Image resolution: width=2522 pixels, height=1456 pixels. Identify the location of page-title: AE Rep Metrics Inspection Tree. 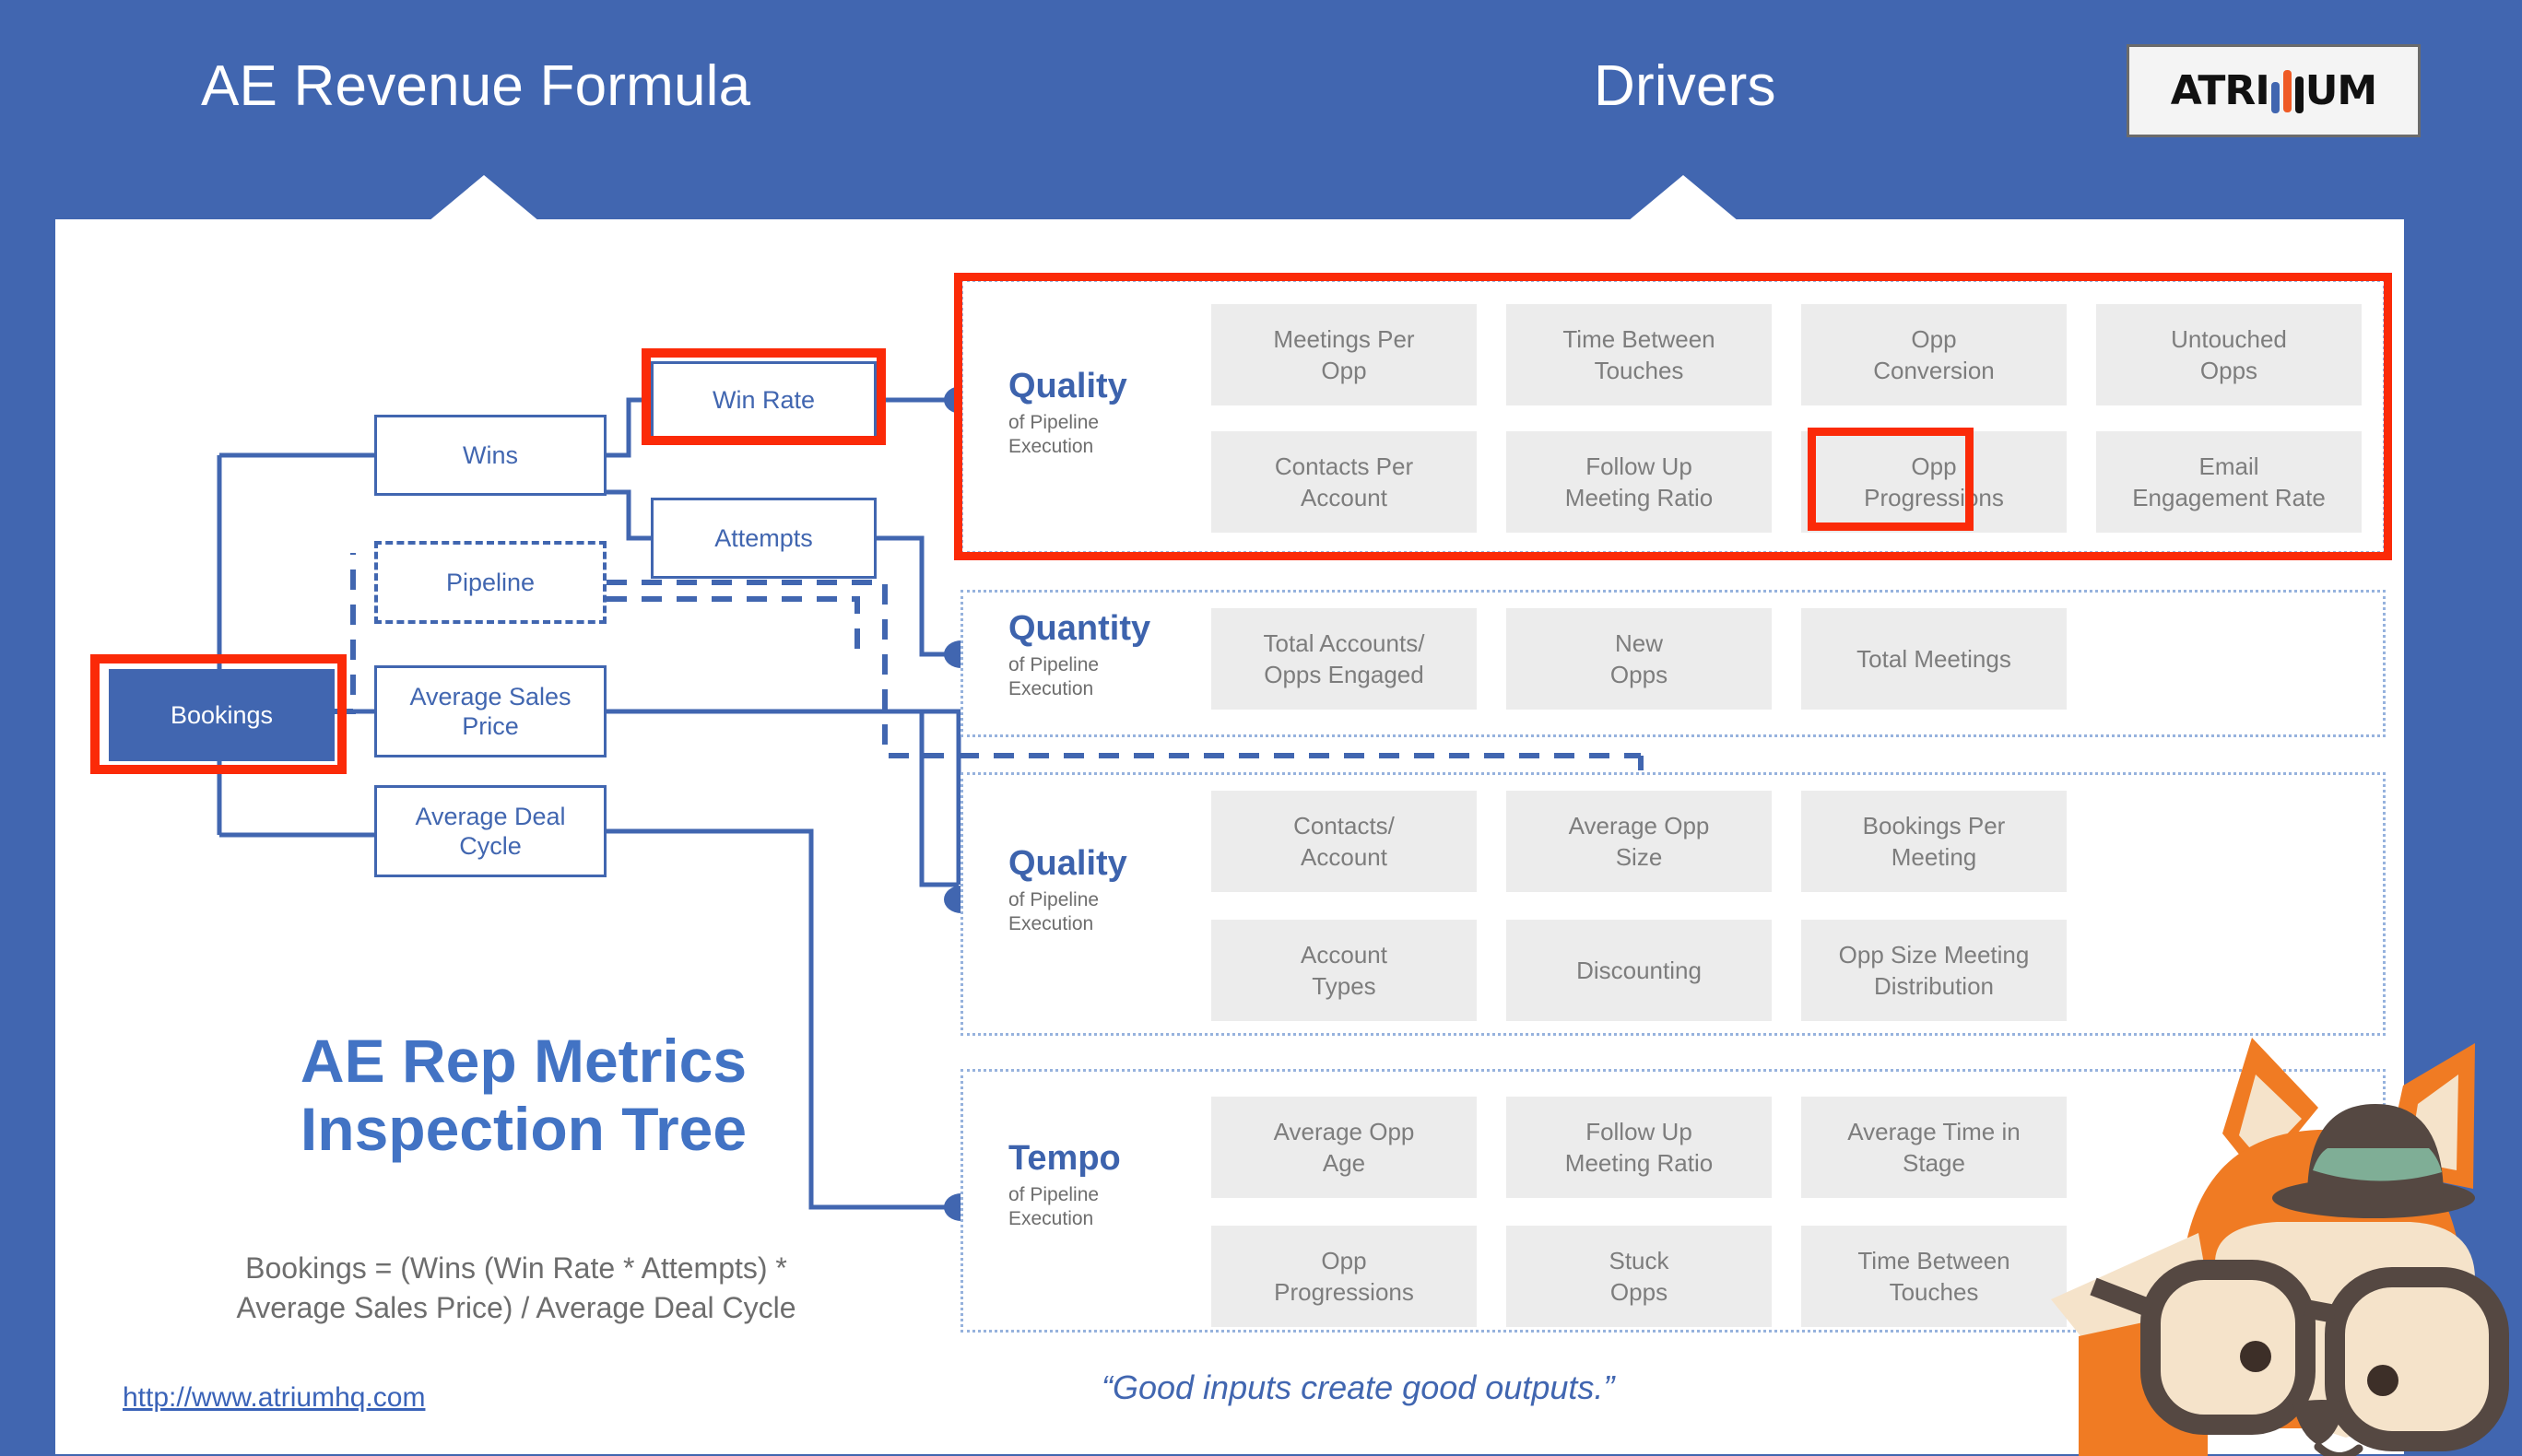
(524, 1095).